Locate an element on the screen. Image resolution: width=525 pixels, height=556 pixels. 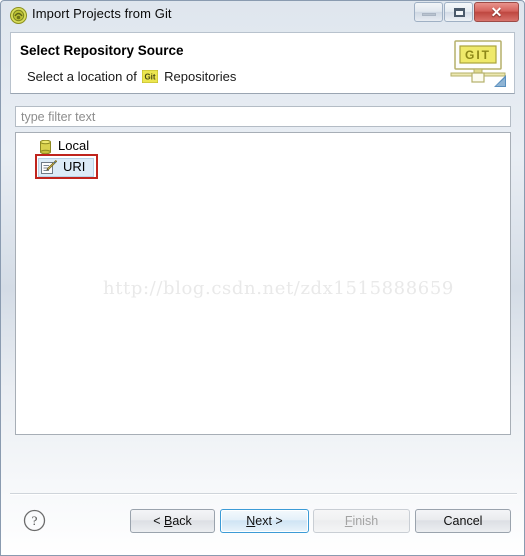
subtitle-text-before: Select a location of is located at coordinates (82, 76).